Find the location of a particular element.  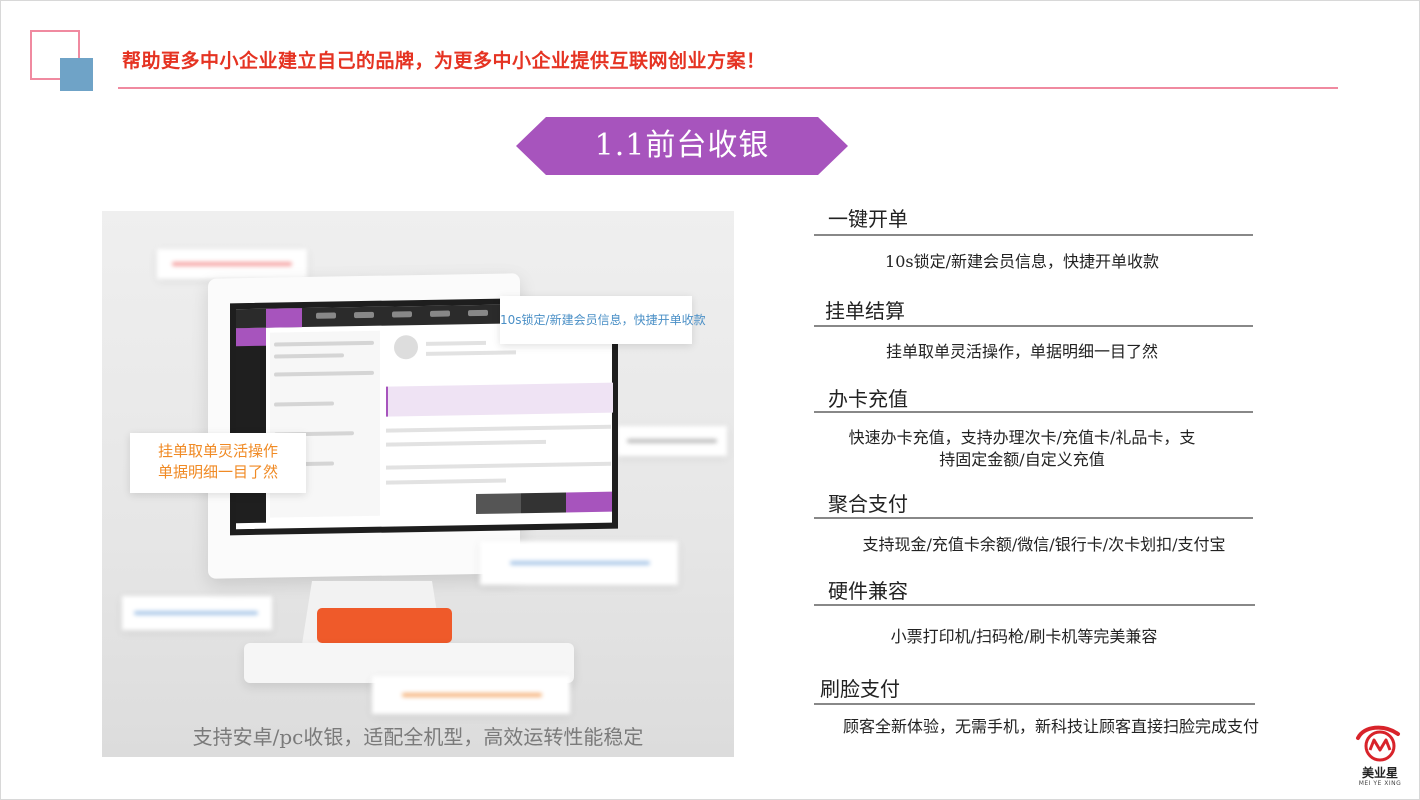

section-banner: 1.1前台收银 is located at coordinates (682, 146).